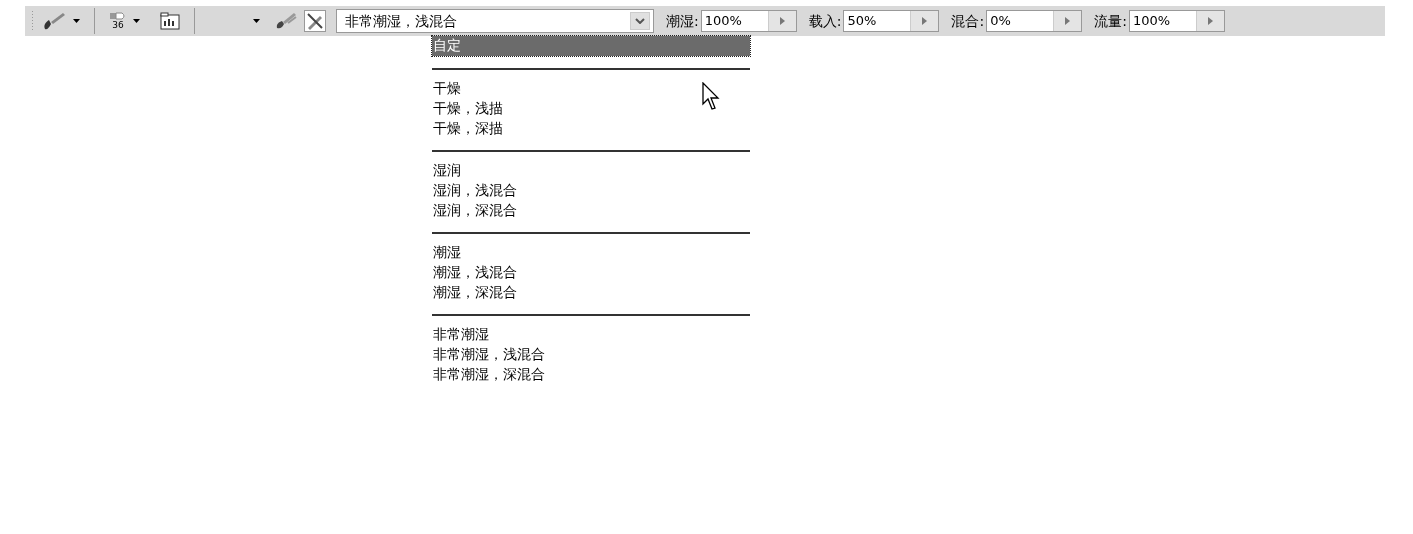 This screenshot has height=534, width=1413. I want to click on dropdown-item: 自定, so click(591, 46).